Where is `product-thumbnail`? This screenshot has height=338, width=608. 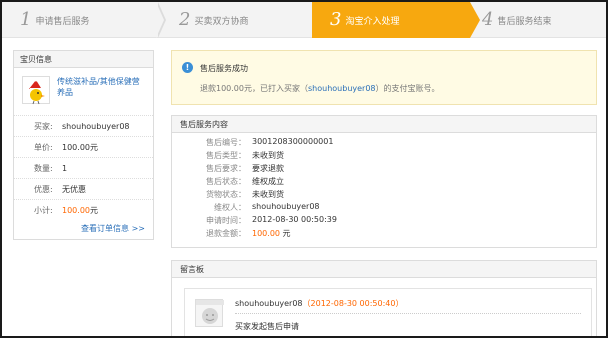 product-thumbnail is located at coordinates (36, 90).